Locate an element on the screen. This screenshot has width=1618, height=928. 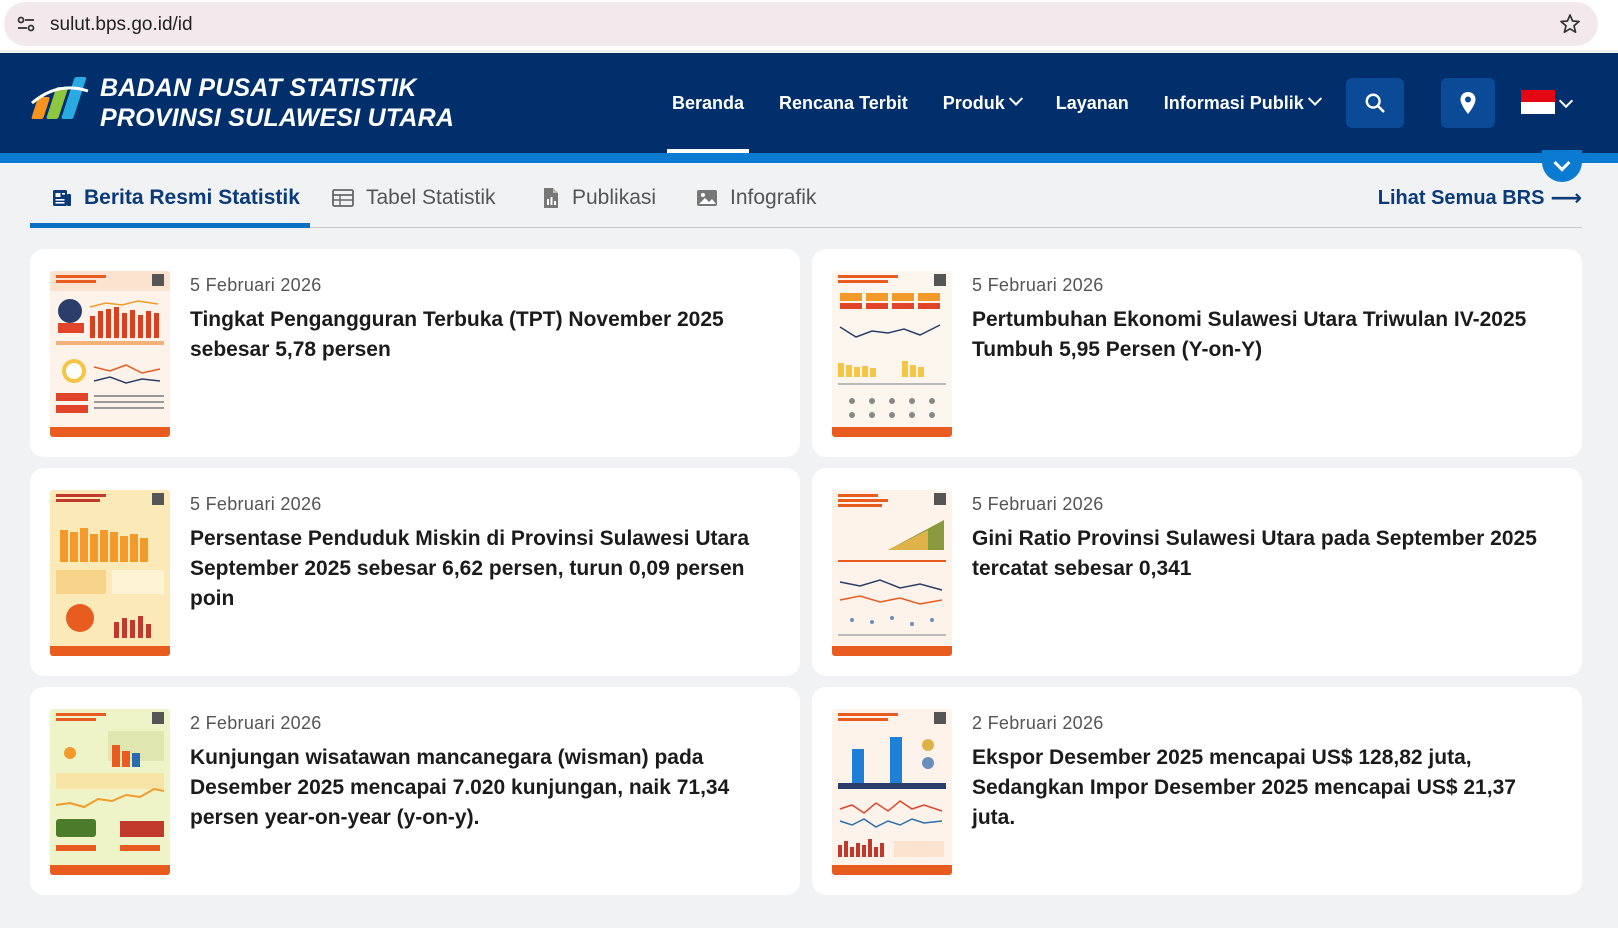
nav-layanan-label: Layanan is located at coordinates (1092, 102).